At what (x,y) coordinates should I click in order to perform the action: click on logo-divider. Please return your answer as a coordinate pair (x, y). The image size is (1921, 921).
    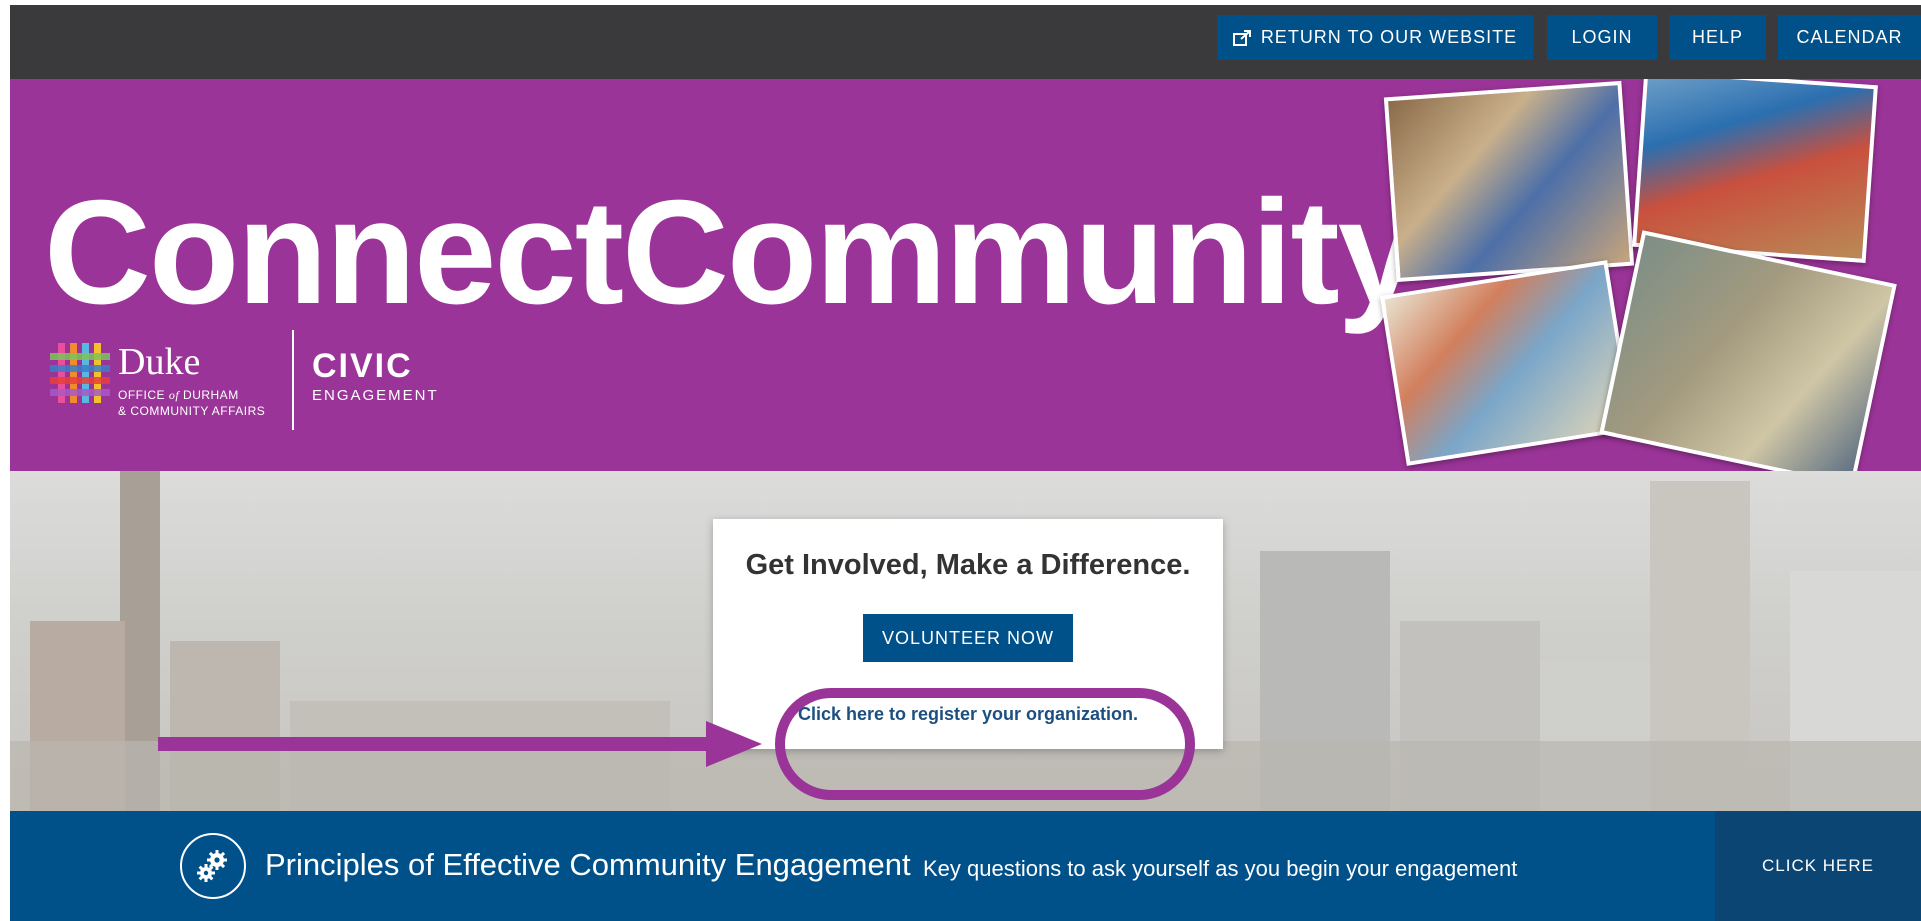
    Looking at the image, I should click on (293, 380).